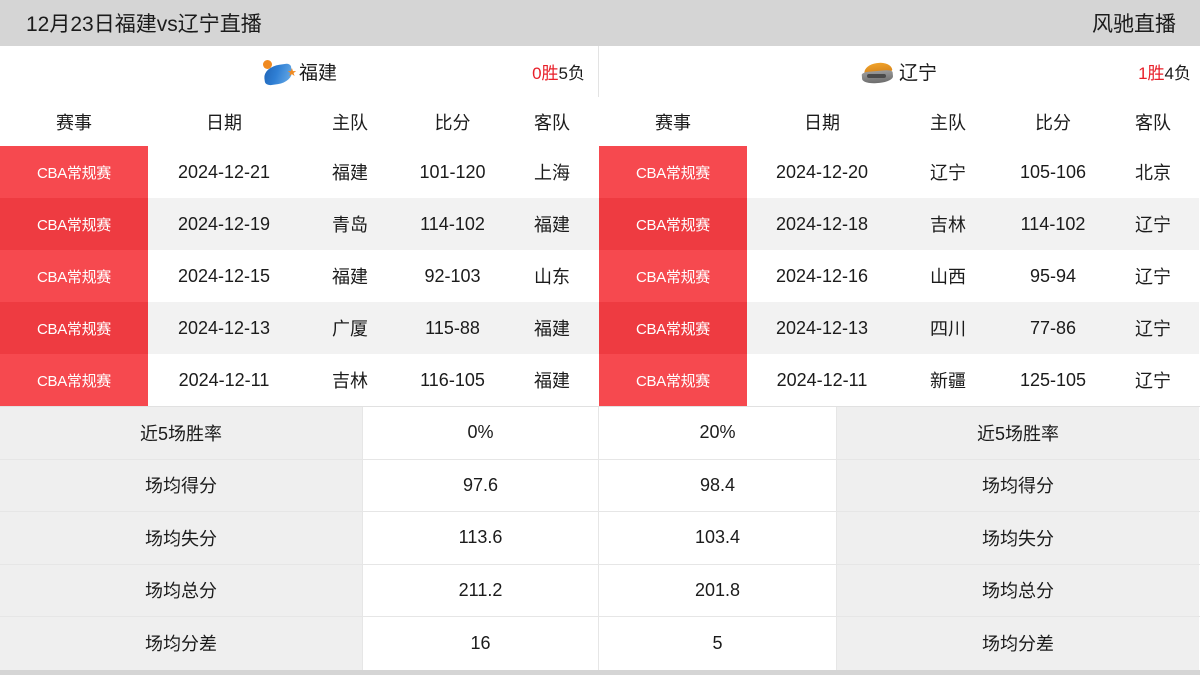 The height and width of the screenshot is (675, 1200). I want to click on stat-value-right: 5, so click(718, 643).